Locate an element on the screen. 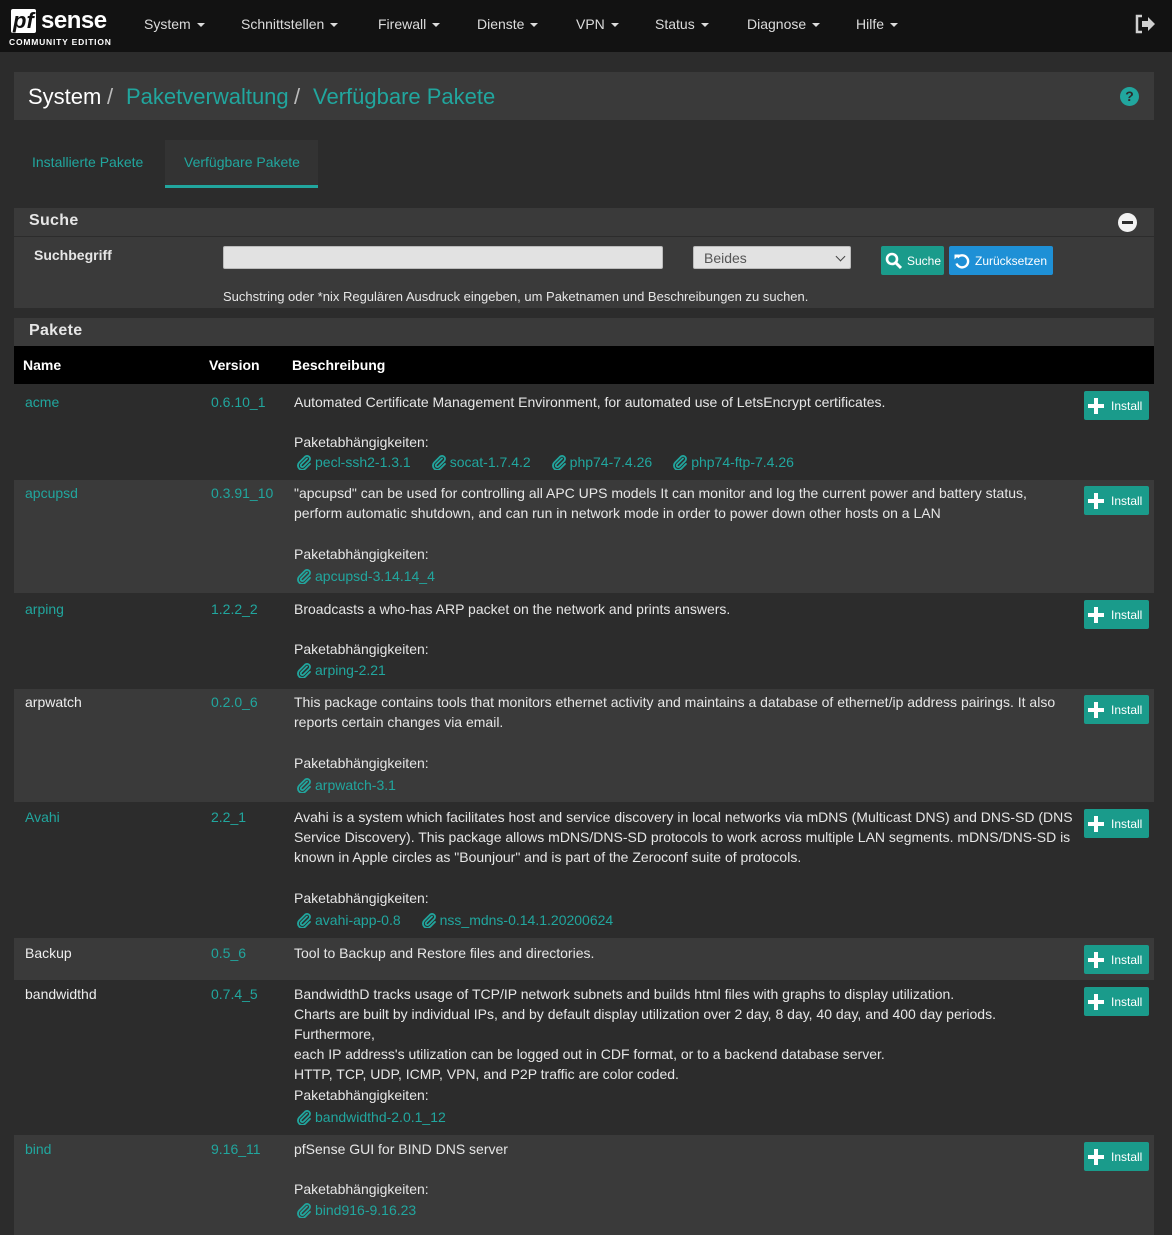  dependency-link: bandwidthd-2.0.1_12 is located at coordinates (371, 1117).